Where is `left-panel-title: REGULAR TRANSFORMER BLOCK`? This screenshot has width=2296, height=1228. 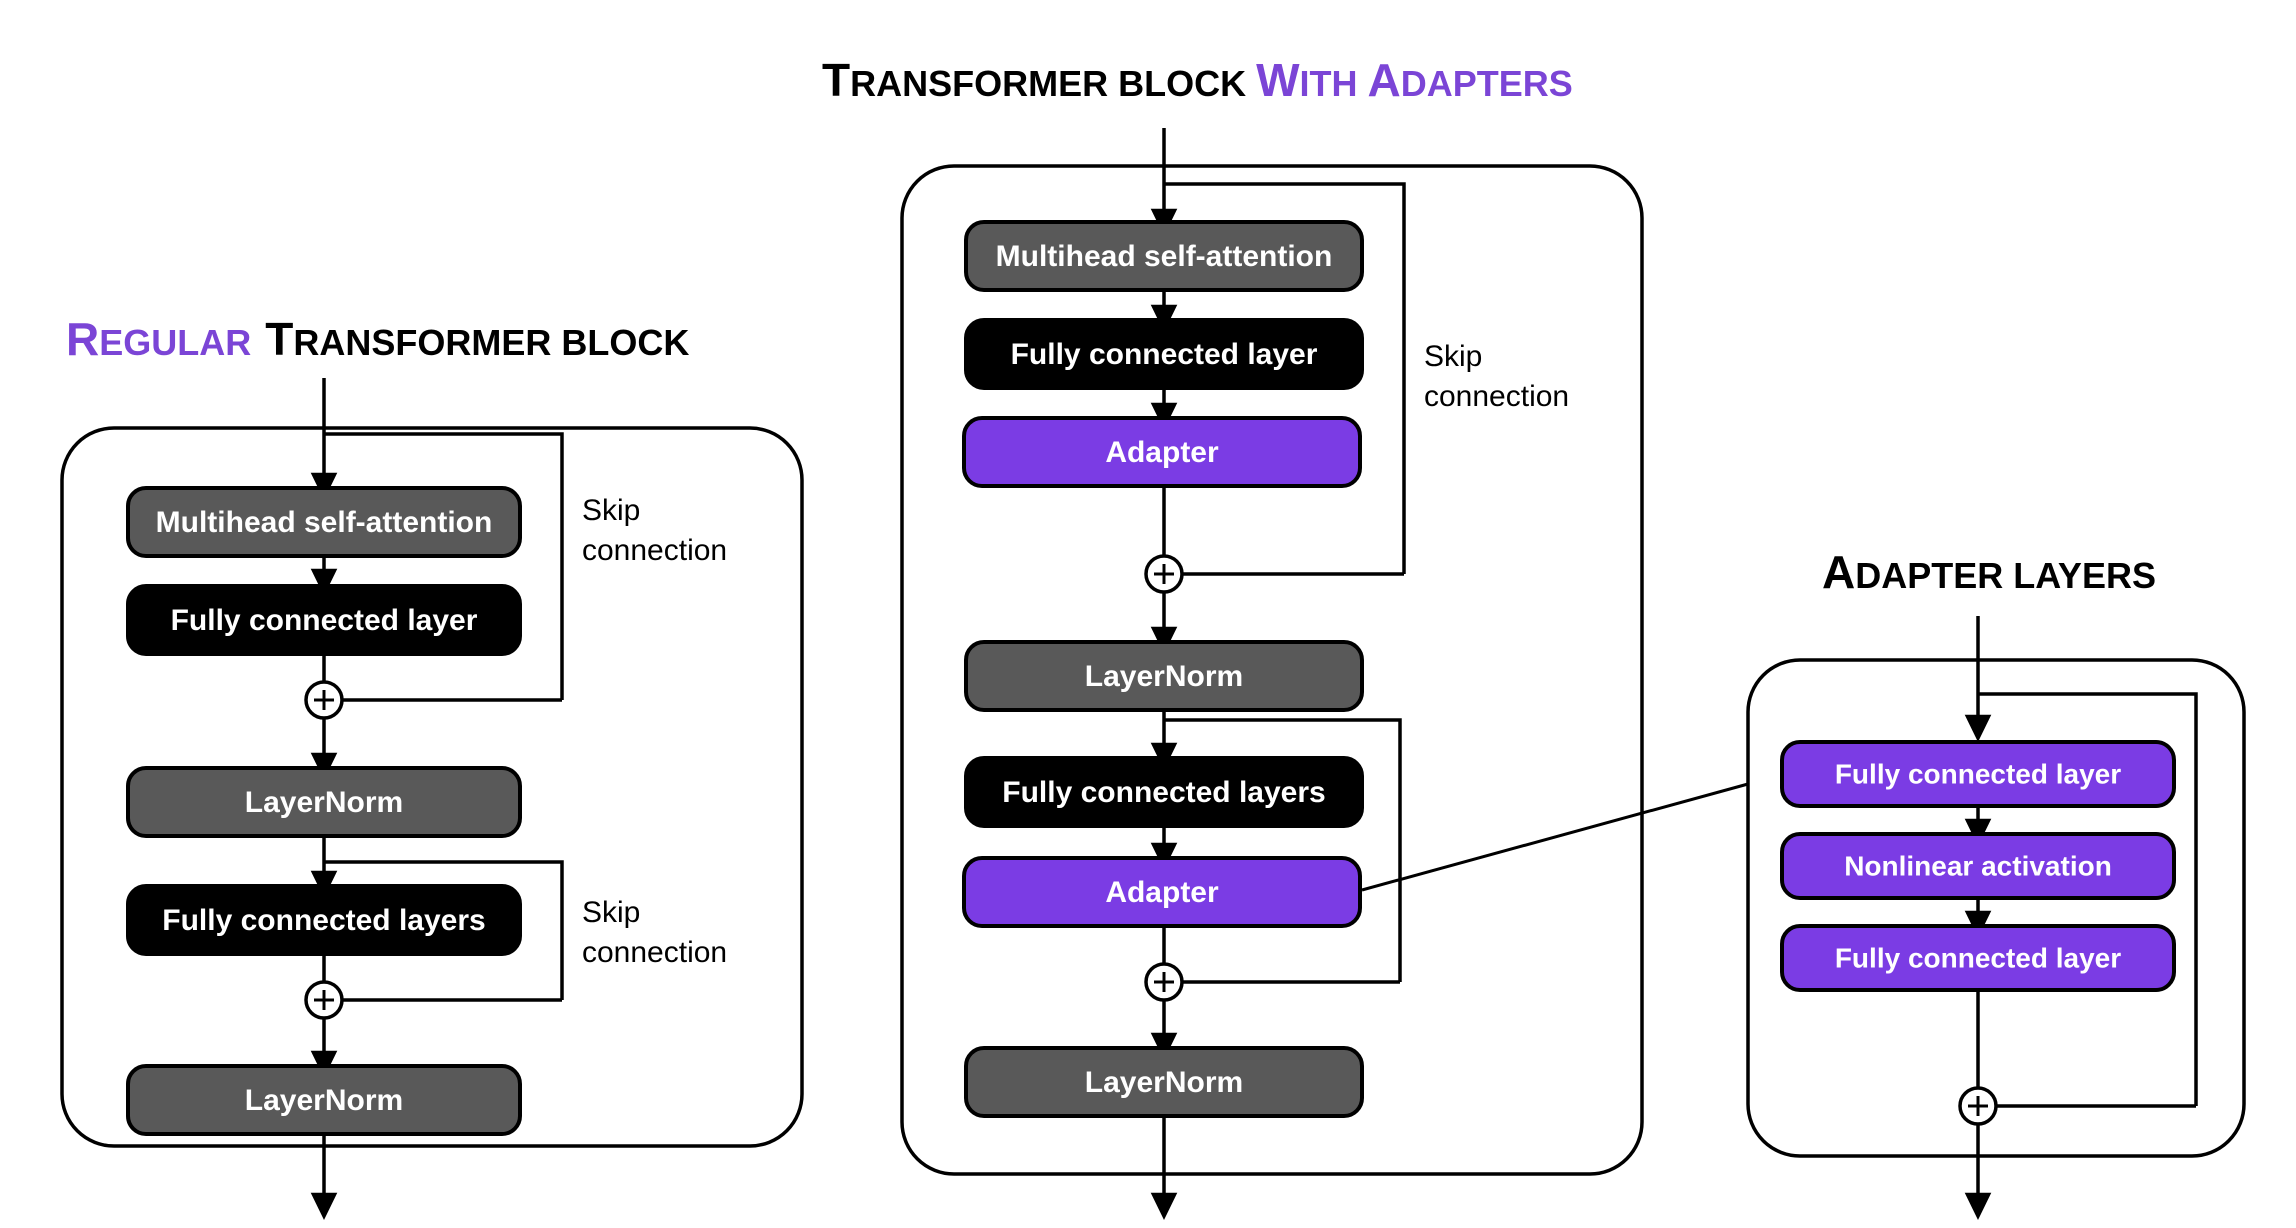 left-panel-title: REGULAR TRANSFORMER BLOCK is located at coordinates (377, 339).